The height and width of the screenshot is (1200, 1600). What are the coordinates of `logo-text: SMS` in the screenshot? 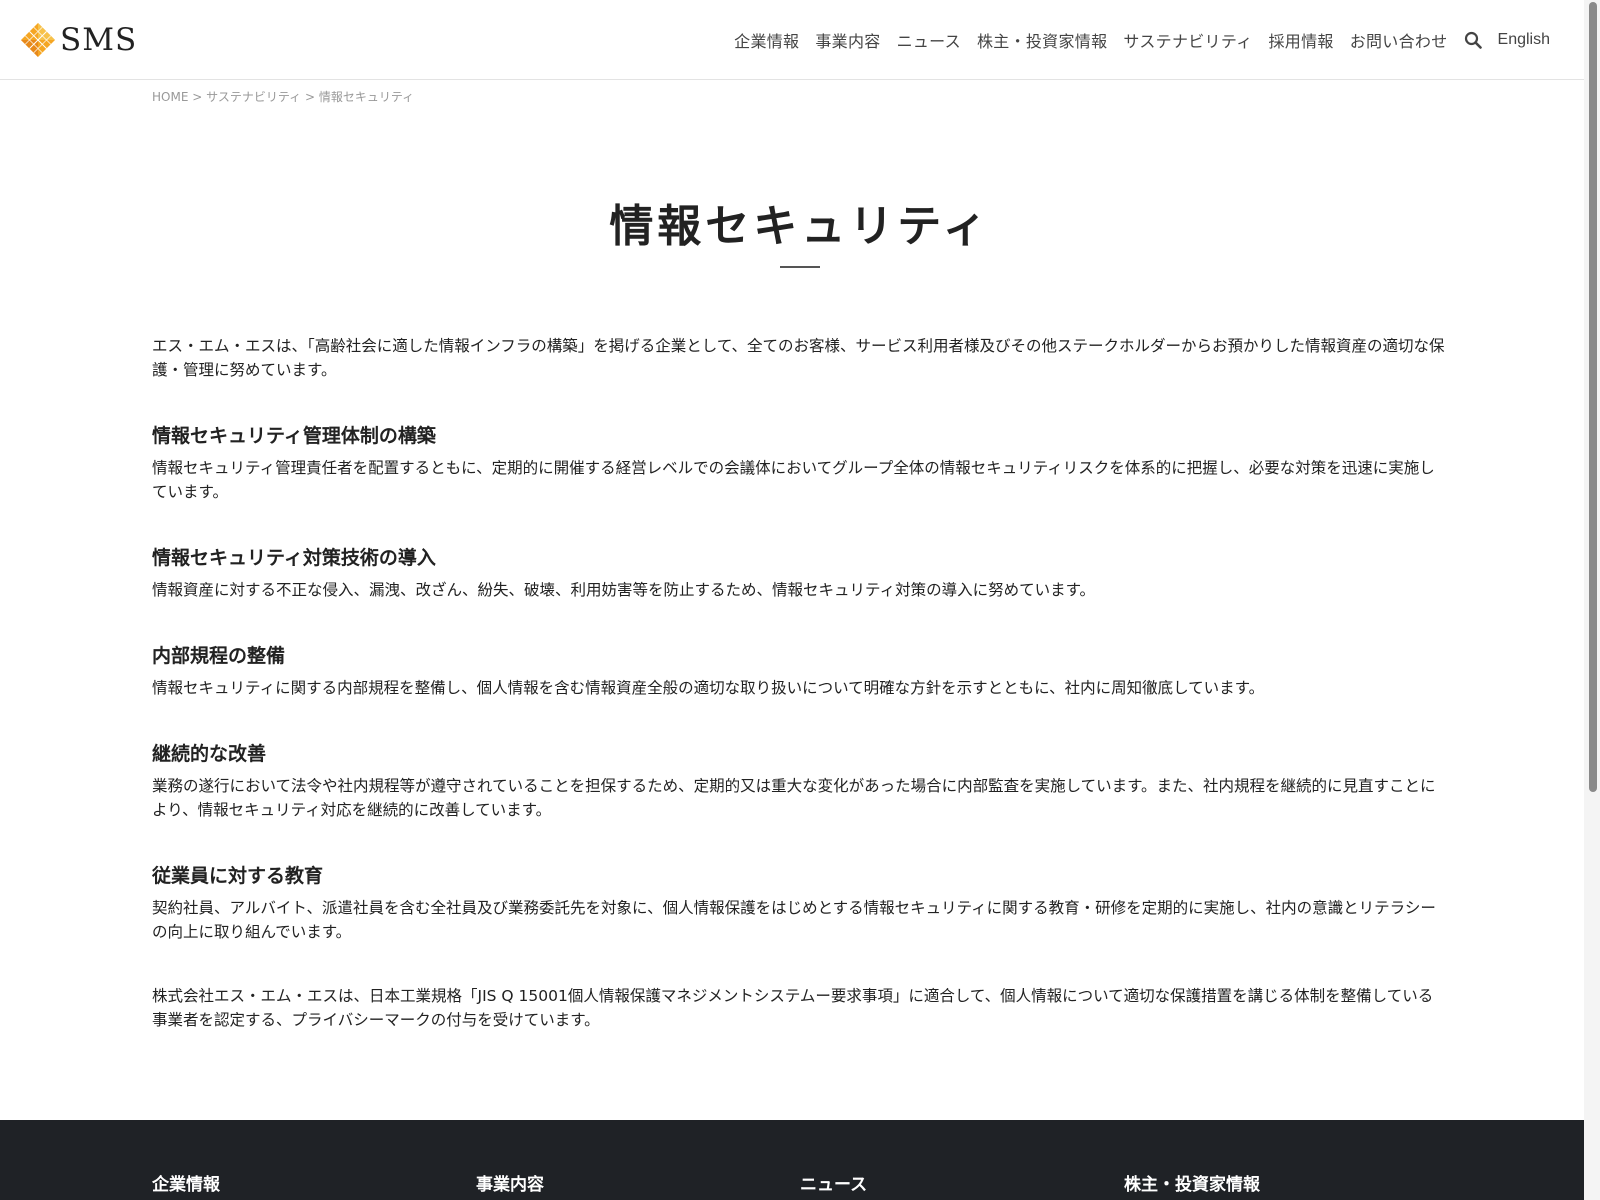 It's located at (99, 40).